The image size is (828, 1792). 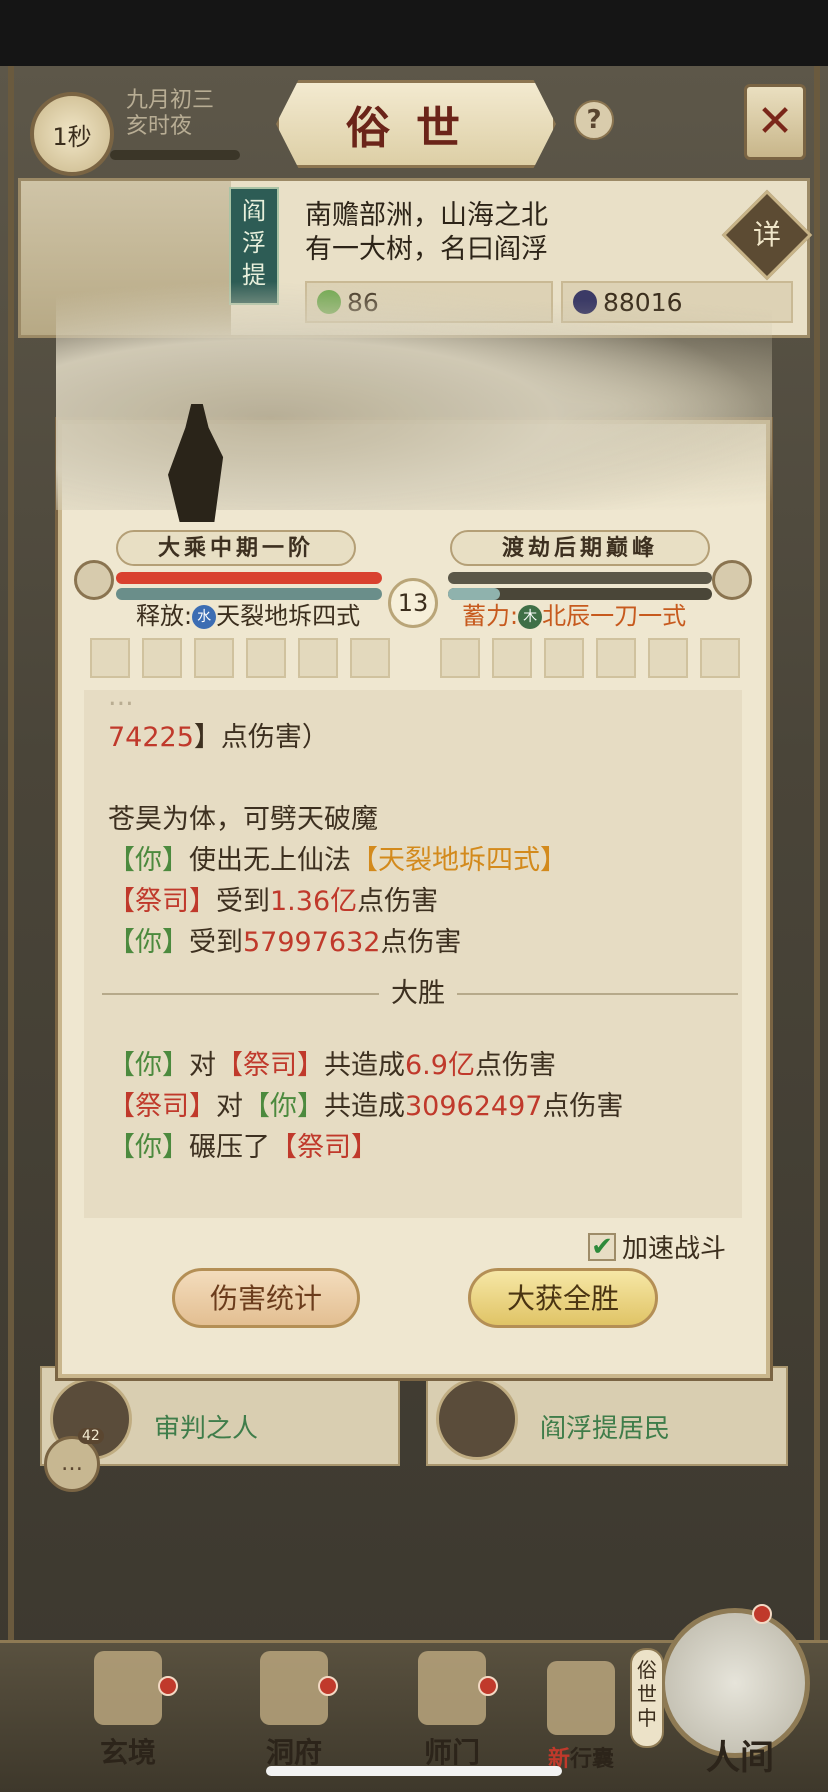 I want to click on log-line-you-hit: 【你】受到57997632点伤害, so click(x=285, y=942).